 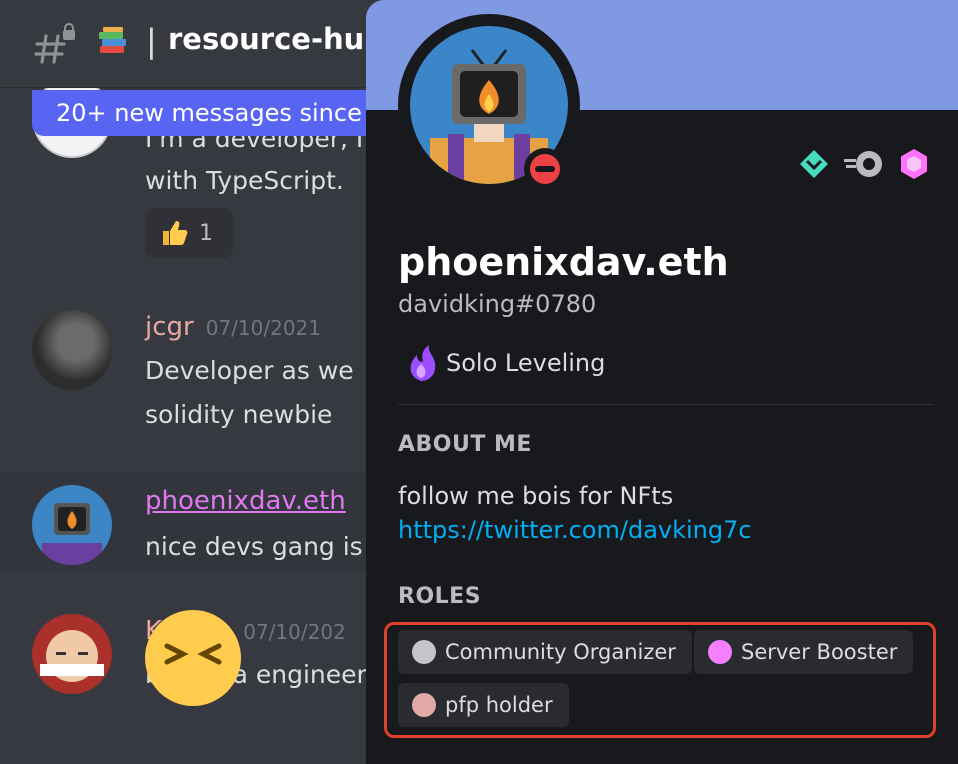 What do you see at coordinates (814, 164) in the screenshot?
I see `hypesquad-balance-icon` at bounding box center [814, 164].